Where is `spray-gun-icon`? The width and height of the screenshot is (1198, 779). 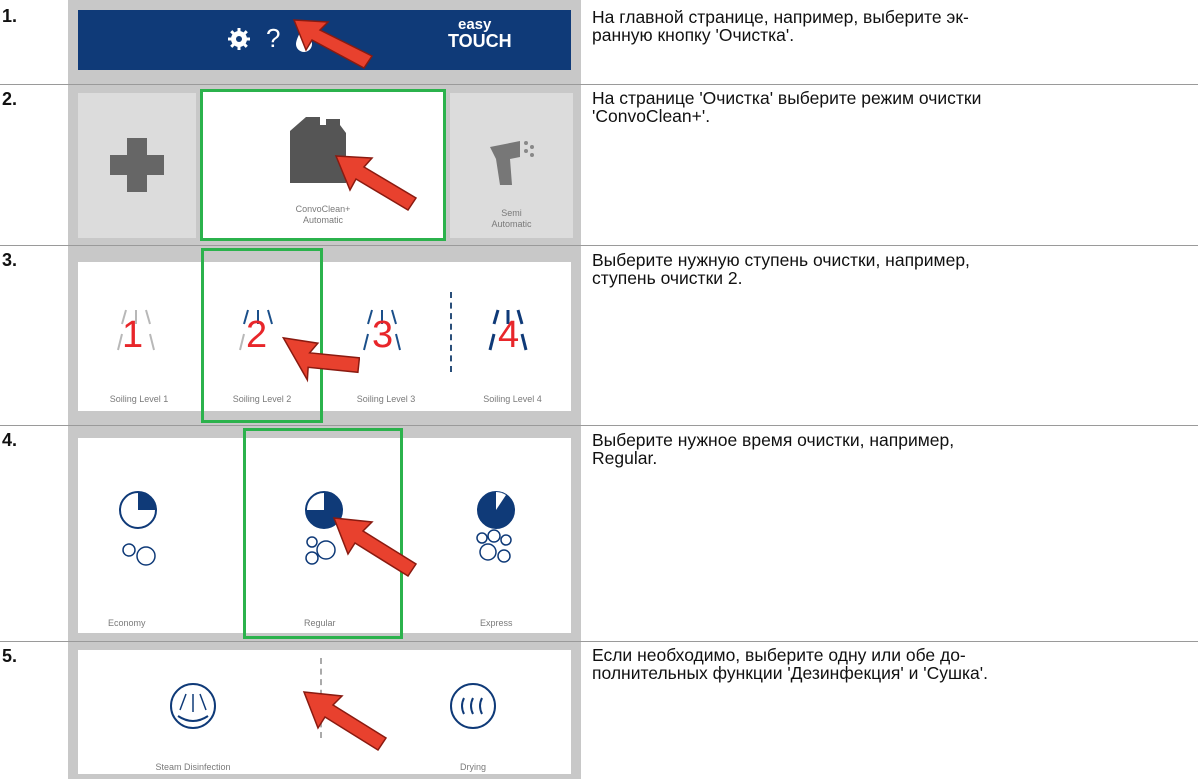 spray-gun-icon is located at coordinates (513, 166).